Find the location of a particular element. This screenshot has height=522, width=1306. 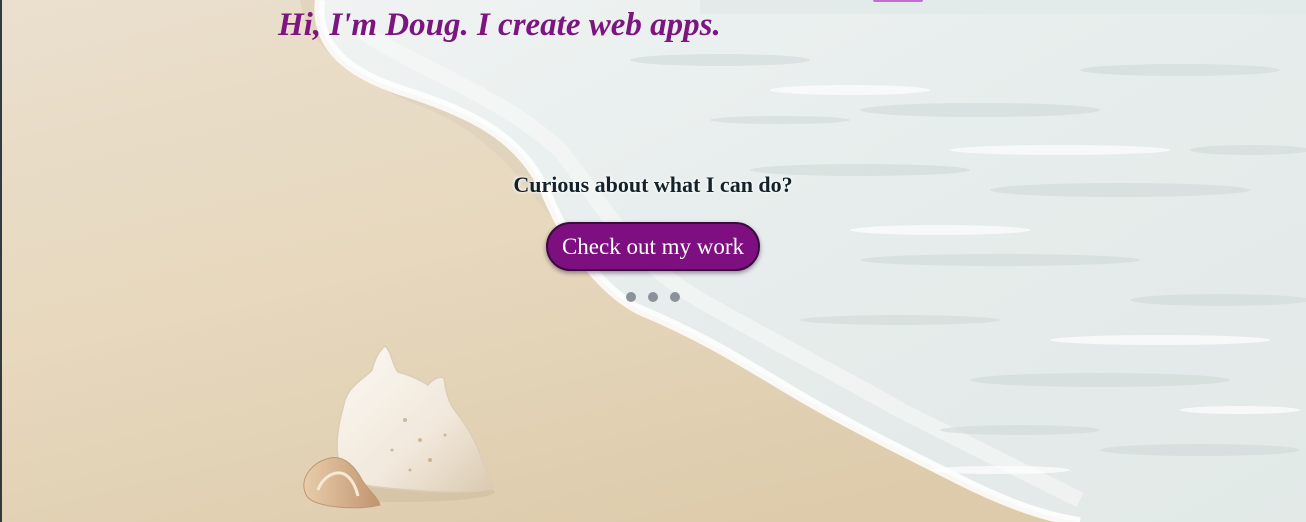

hero-headline: Hi, I'm Doug. I create web apps. is located at coordinates (499, 25).